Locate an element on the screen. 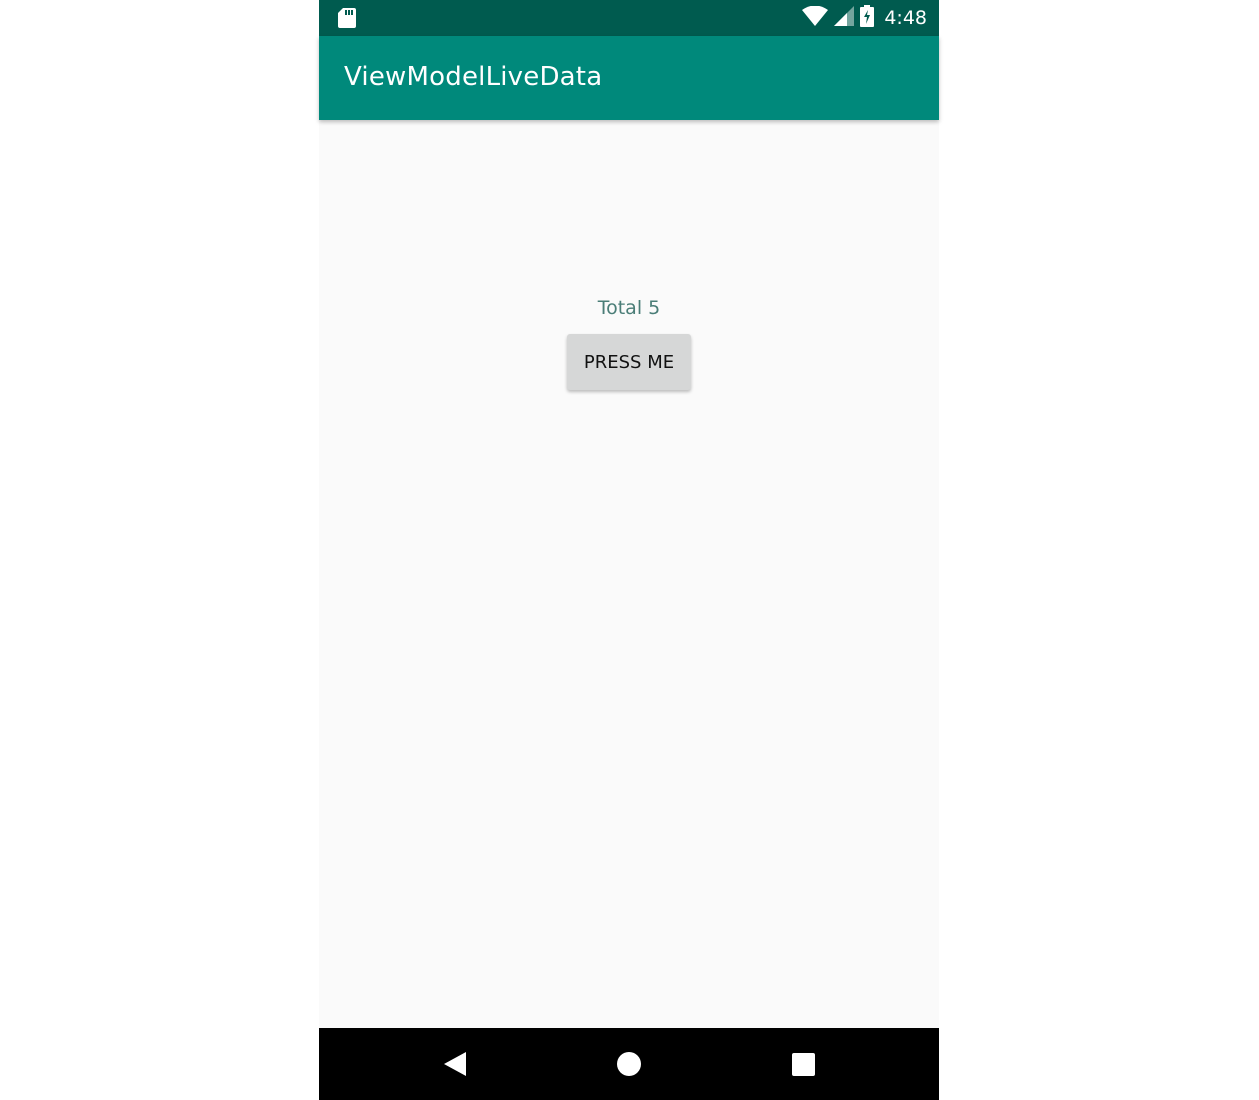 Image resolution: width=1259 pixels, height=1100 pixels. press-me-button: PRESS ME is located at coordinates (629, 362).